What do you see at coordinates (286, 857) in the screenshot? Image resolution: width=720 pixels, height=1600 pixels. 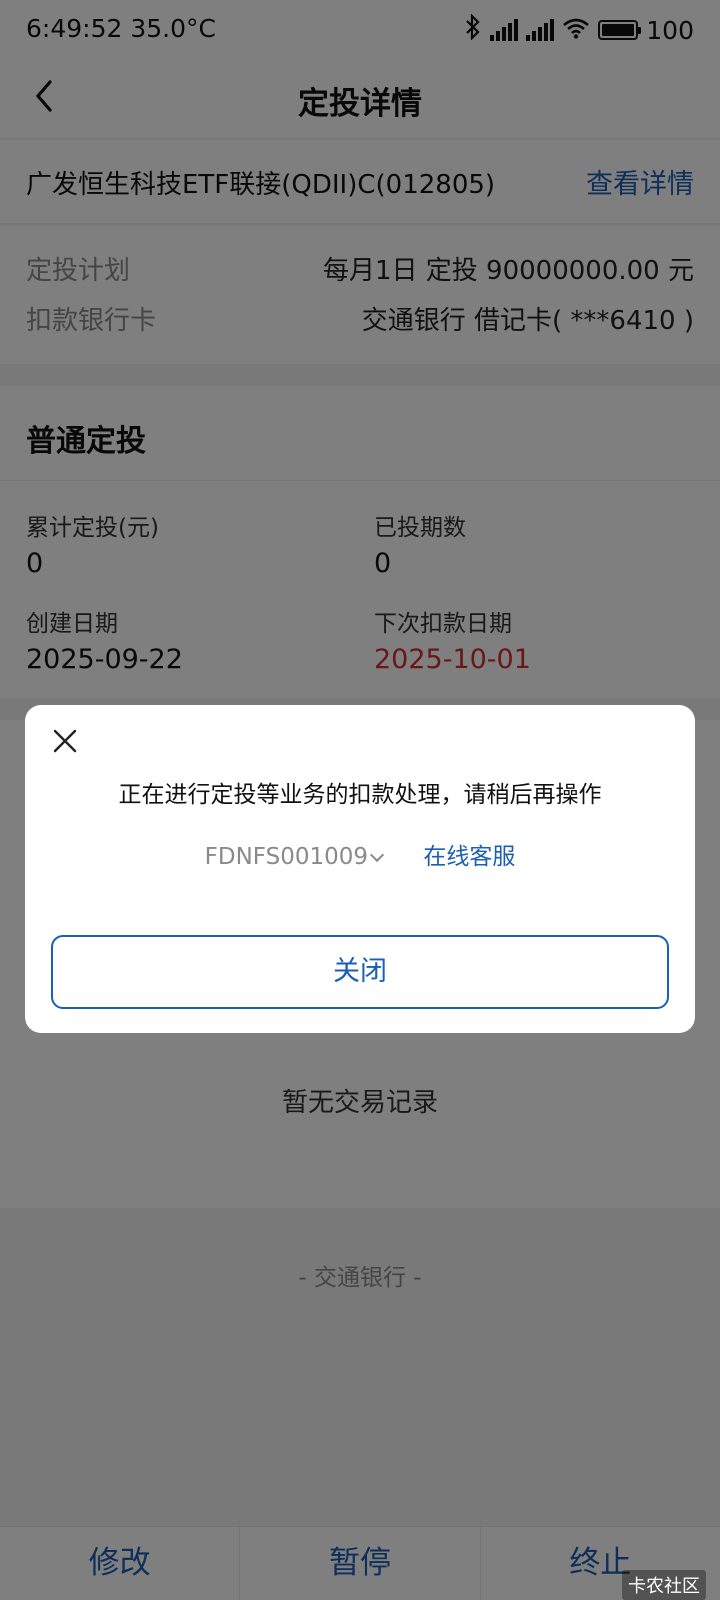 I see `error-code: FDNFS001009` at bounding box center [286, 857].